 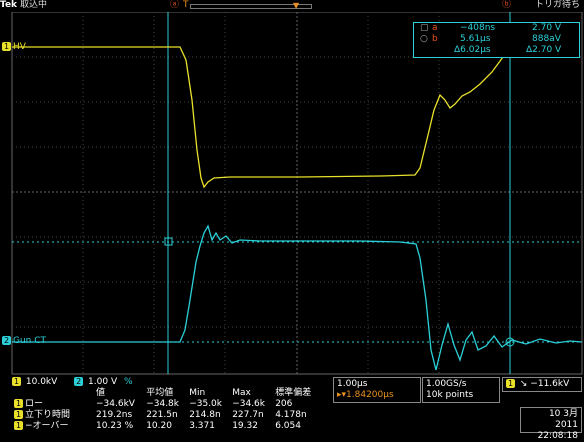 I want to click on scale-row: 1 10.0kV 2 1.00 V %, so click(x=72, y=382).